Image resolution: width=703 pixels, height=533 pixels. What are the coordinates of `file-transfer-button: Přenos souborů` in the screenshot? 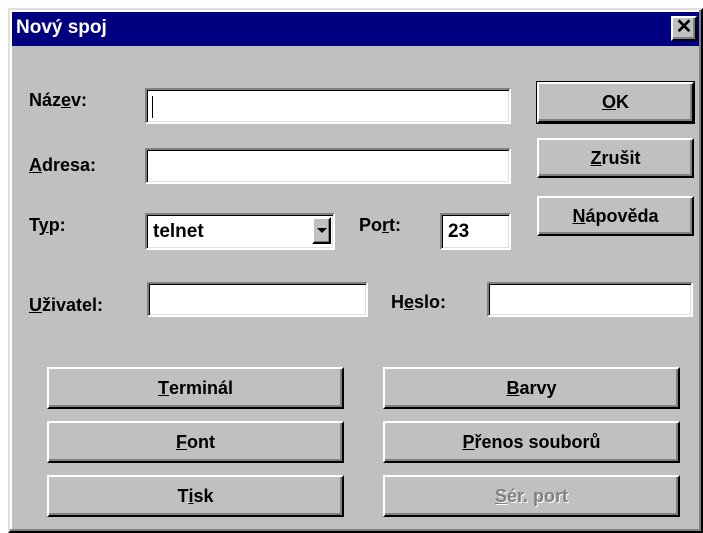 It's located at (531, 442).